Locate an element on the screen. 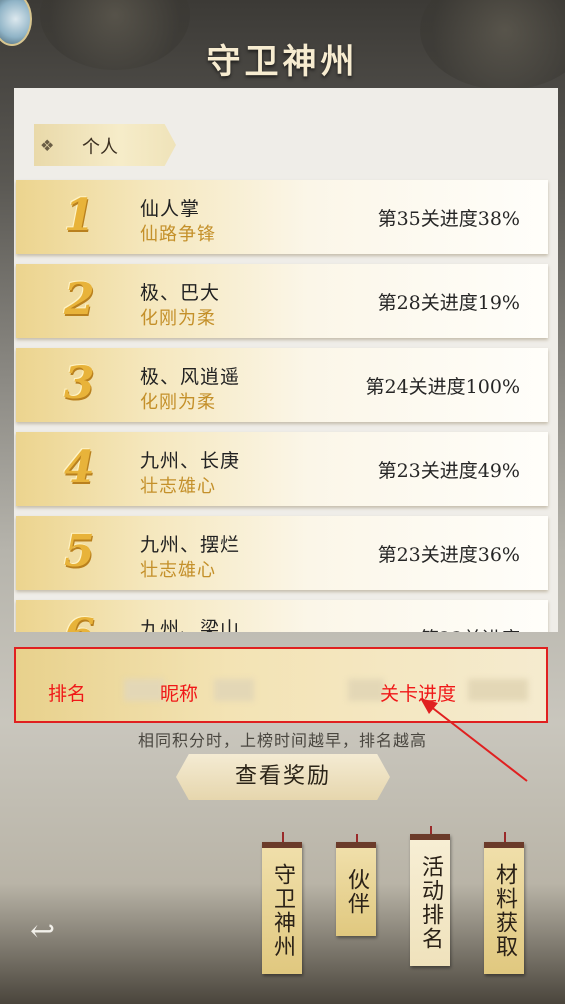  diamond-icon: ❖ is located at coordinates (47, 145).